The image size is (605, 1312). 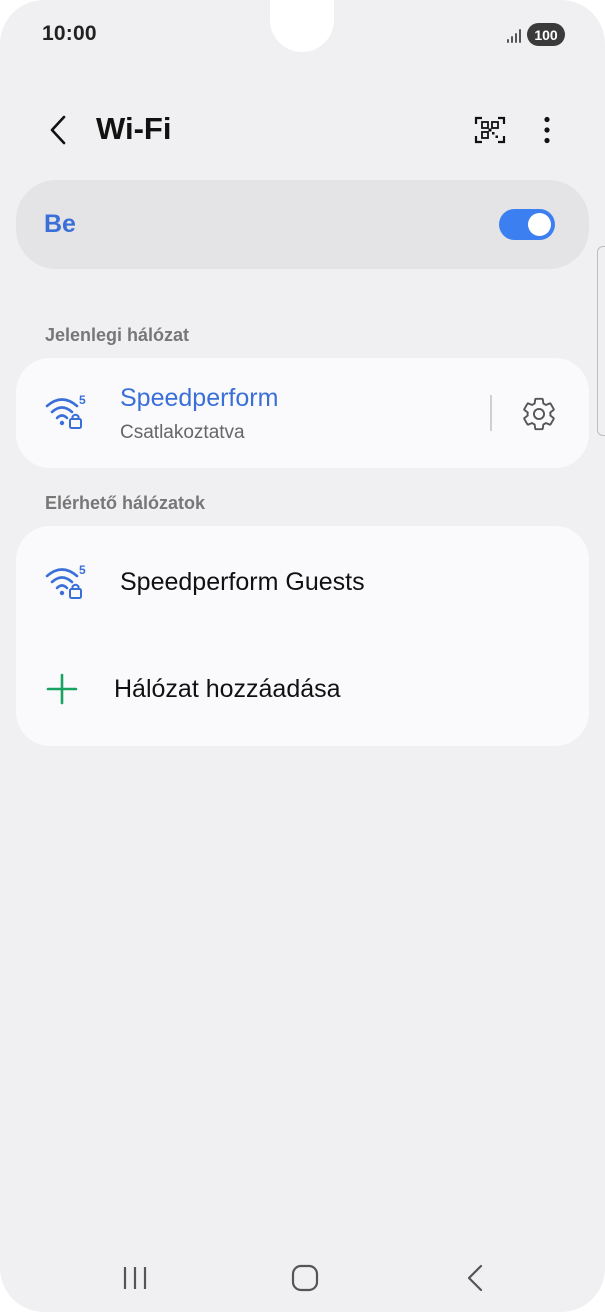 I want to click on plus-icon, so click(x=62, y=689).